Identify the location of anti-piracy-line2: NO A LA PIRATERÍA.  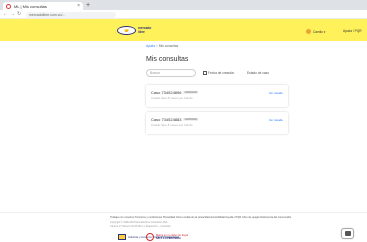
(168, 238).